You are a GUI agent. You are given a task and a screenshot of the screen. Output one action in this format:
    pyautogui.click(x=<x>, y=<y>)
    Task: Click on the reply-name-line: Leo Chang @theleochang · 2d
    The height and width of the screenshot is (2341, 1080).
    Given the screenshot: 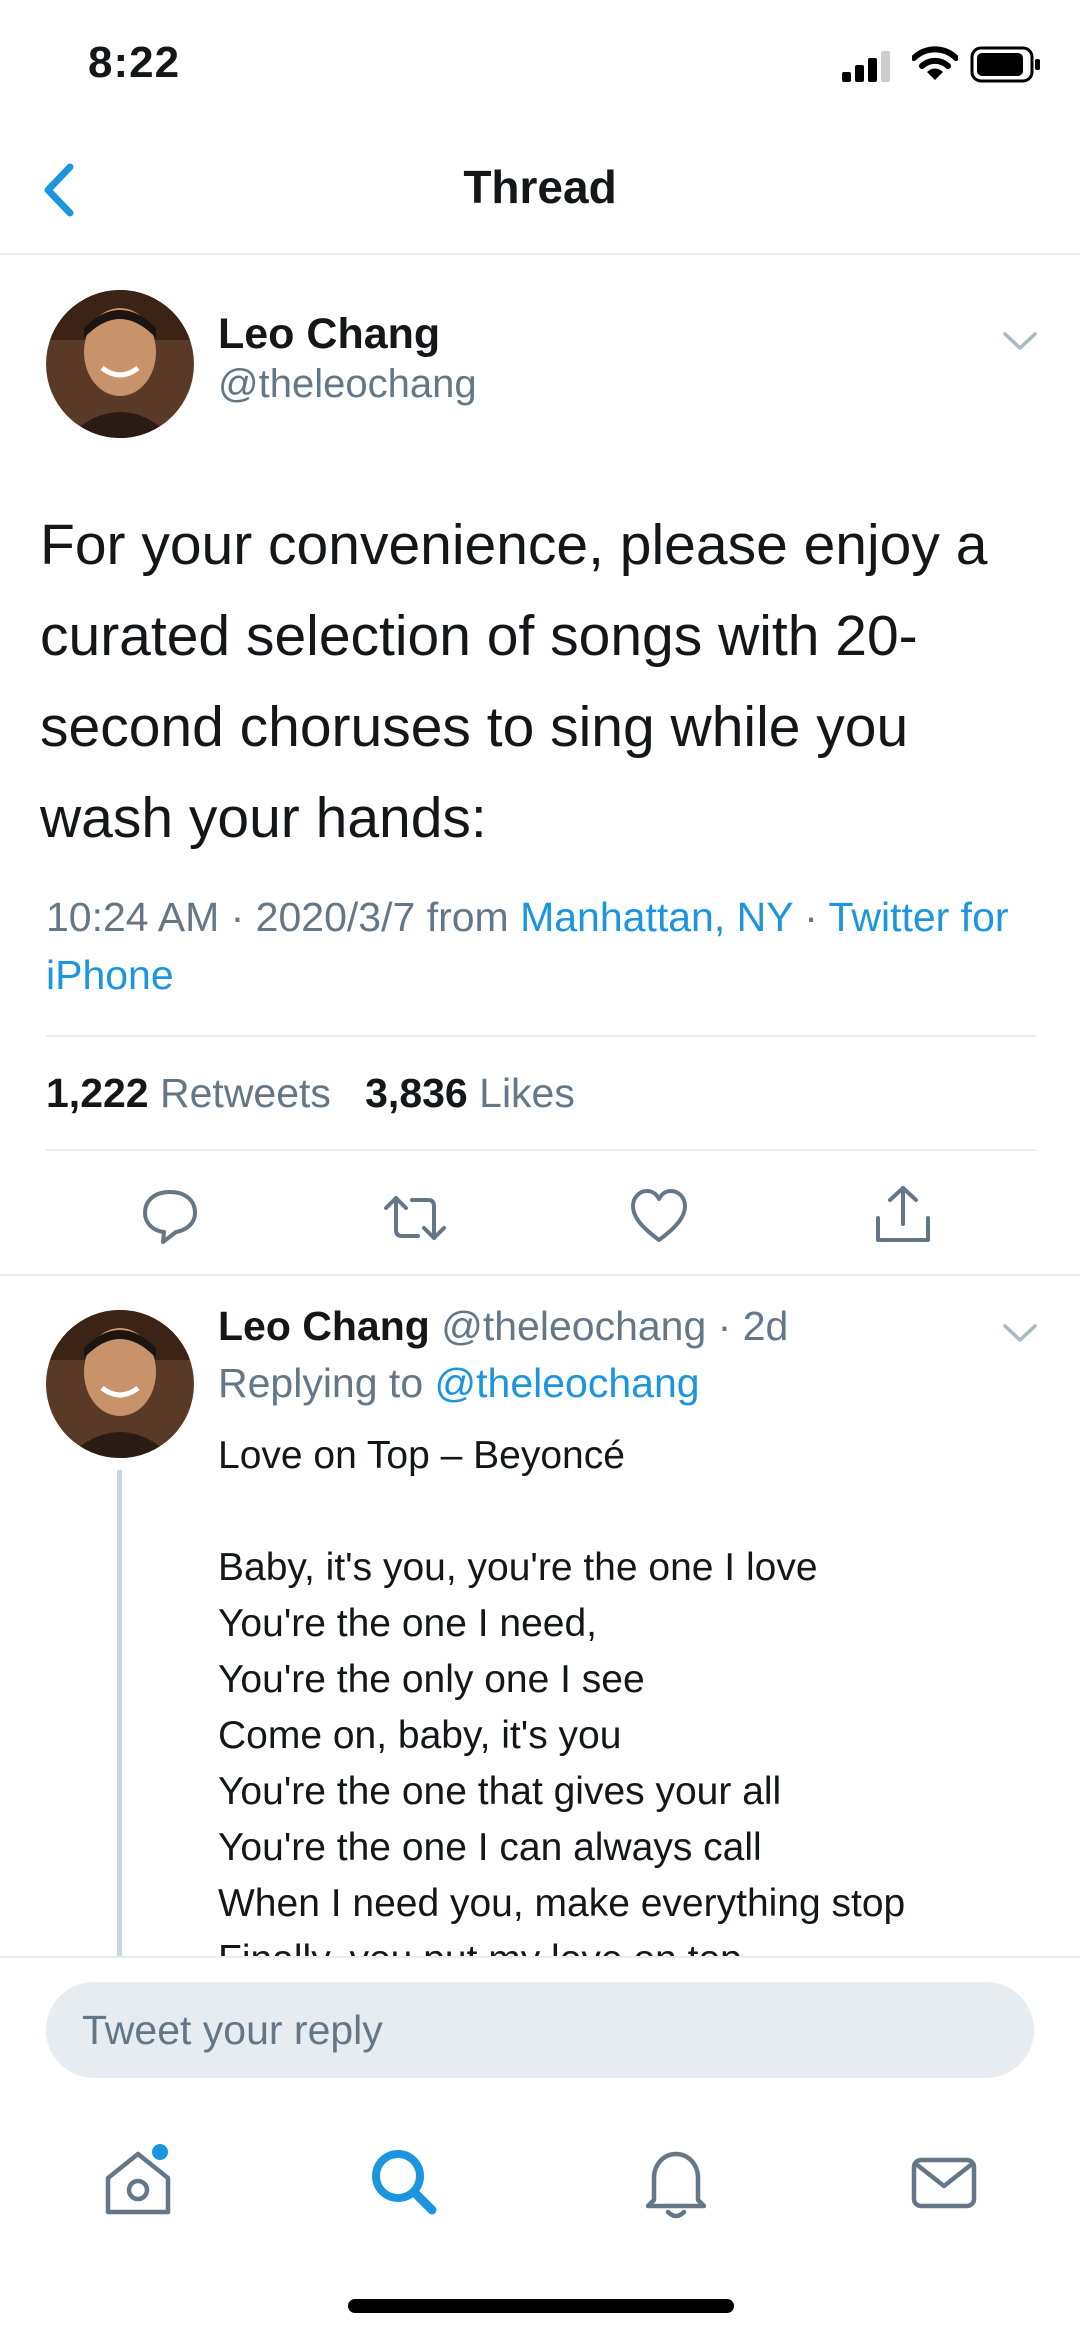 What is the action you would take?
    pyautogui.click(x=503, y=1326)
    